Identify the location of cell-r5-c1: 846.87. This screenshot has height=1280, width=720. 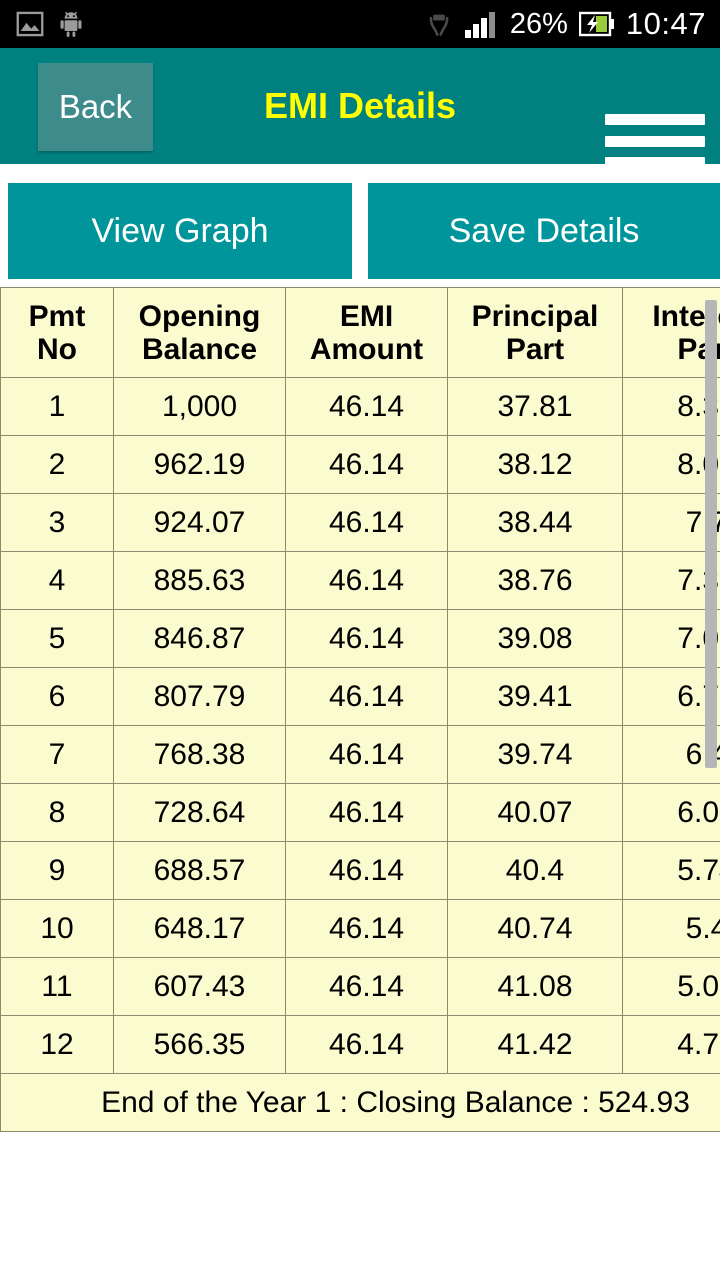
(199, 638).